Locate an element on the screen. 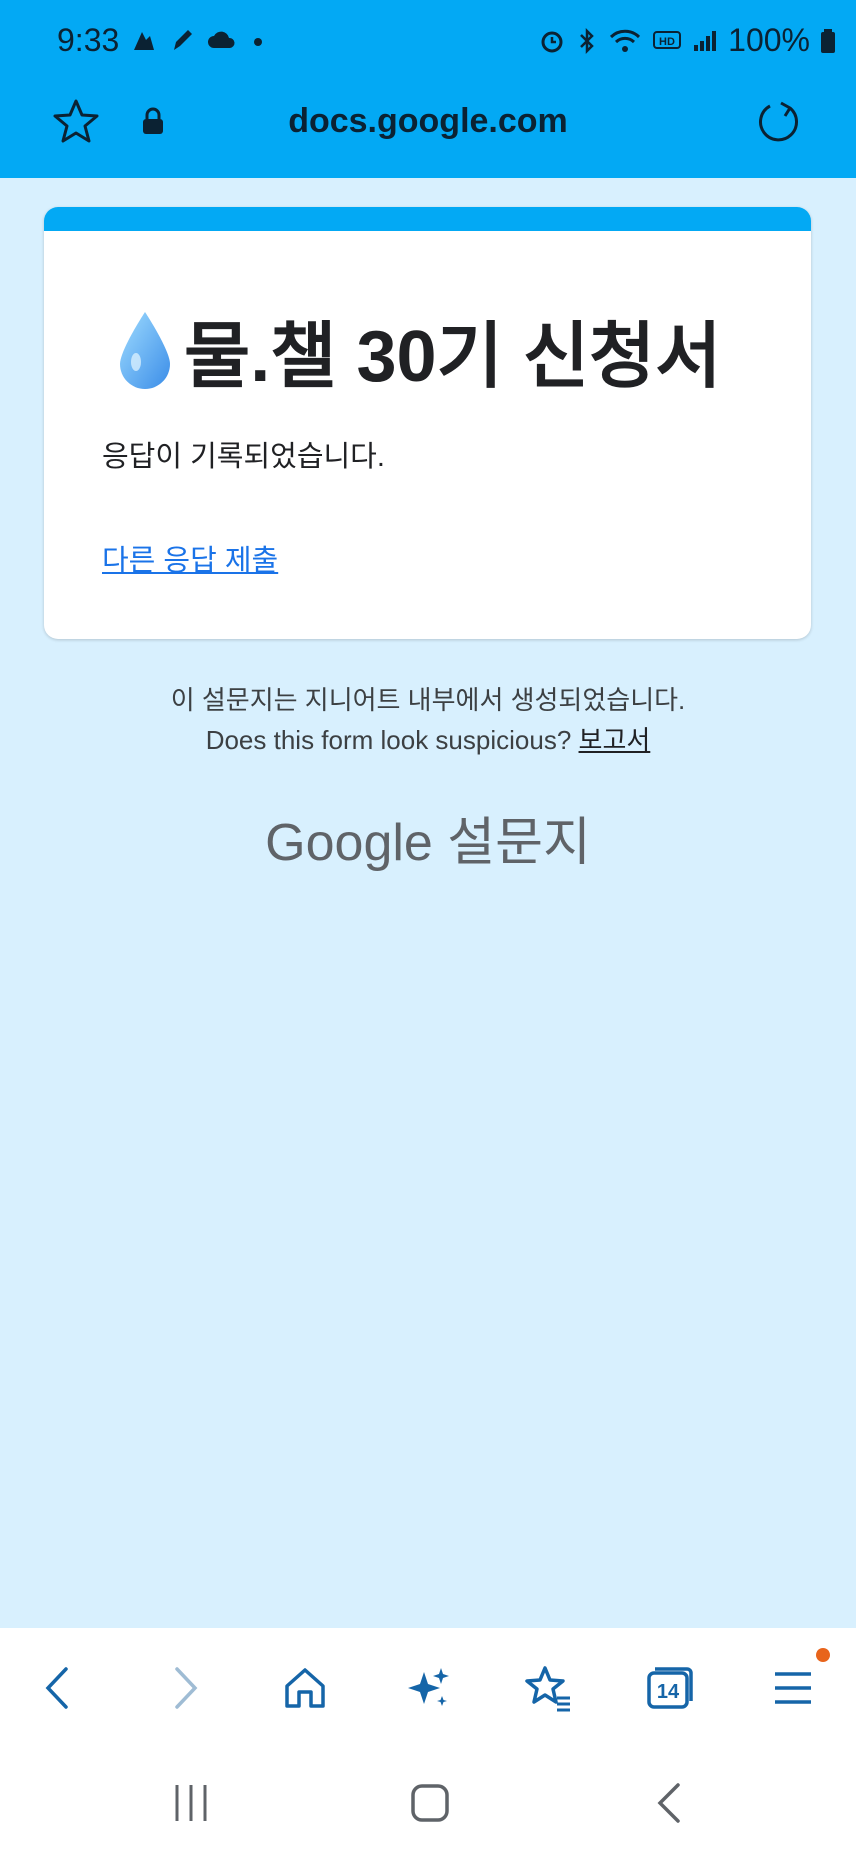 This screenshot has width=856, height=1855. card-accent-bar is located at coordinates (427, 219).